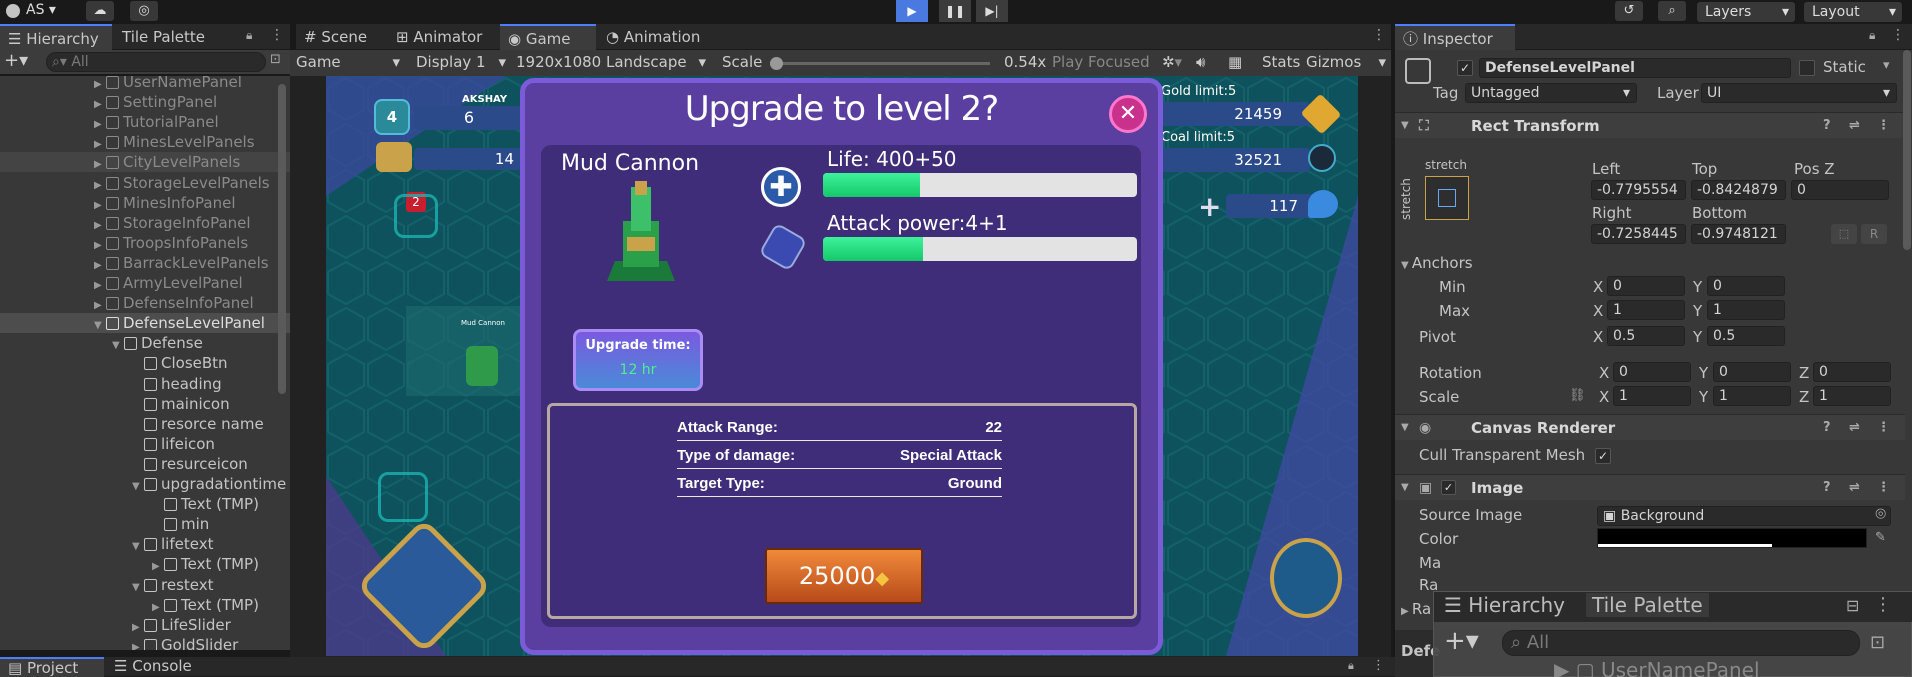 This screenshot has height=677, width=1912. I want to click on display-mode-dropdown: Game ▾, so click(350, 62).